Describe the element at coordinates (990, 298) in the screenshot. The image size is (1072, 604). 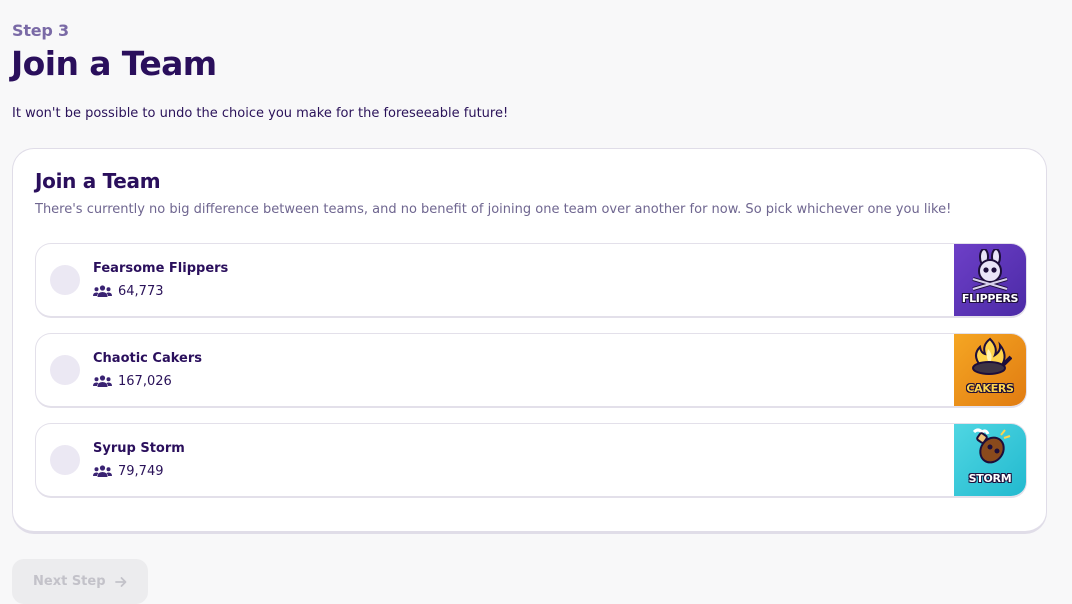
I see `logo-text: FLIPPERS` at that location.